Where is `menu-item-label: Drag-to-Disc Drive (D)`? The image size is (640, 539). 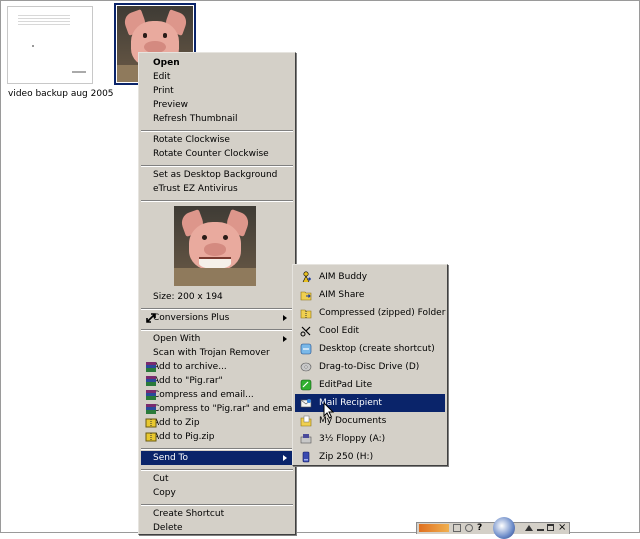
menu-item-label: Drag-to-Disc Drive (D) is located at coordinates (369, 367).